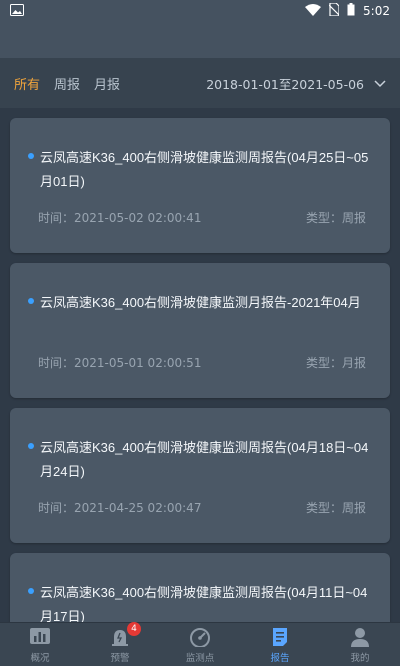 The height and width of the screenshot is (666, 400). I want to click on bar-chart-icon, so click(40, 637).